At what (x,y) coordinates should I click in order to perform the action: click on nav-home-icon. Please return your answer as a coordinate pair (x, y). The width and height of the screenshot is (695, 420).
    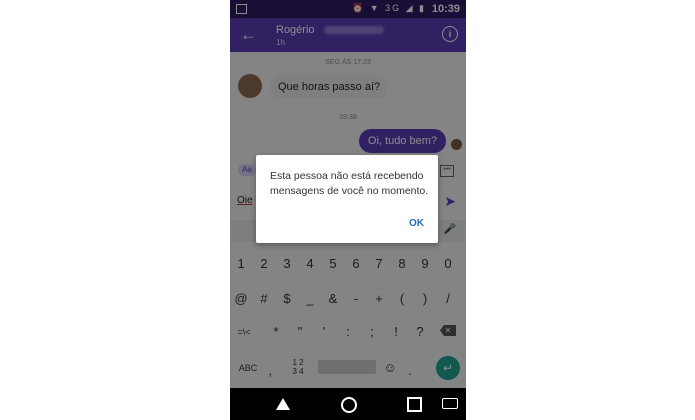
    Looking at the image, I should click on (349, 405).